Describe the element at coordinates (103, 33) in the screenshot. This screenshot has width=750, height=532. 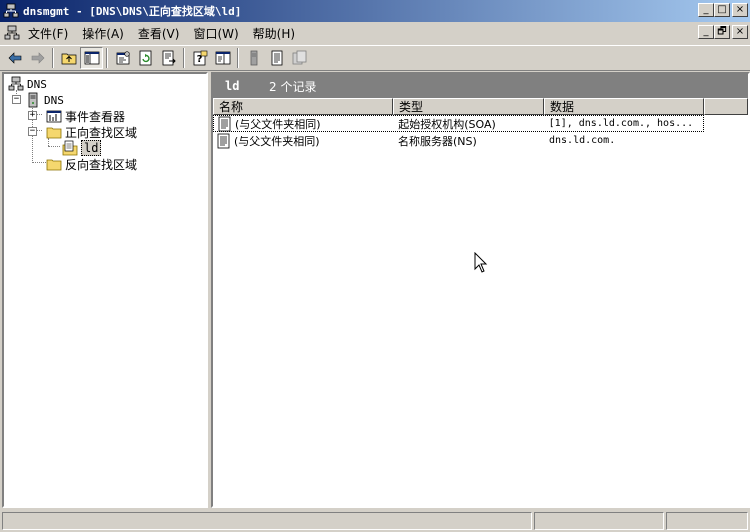
I see `menu-action: 操作(A)` at that location.